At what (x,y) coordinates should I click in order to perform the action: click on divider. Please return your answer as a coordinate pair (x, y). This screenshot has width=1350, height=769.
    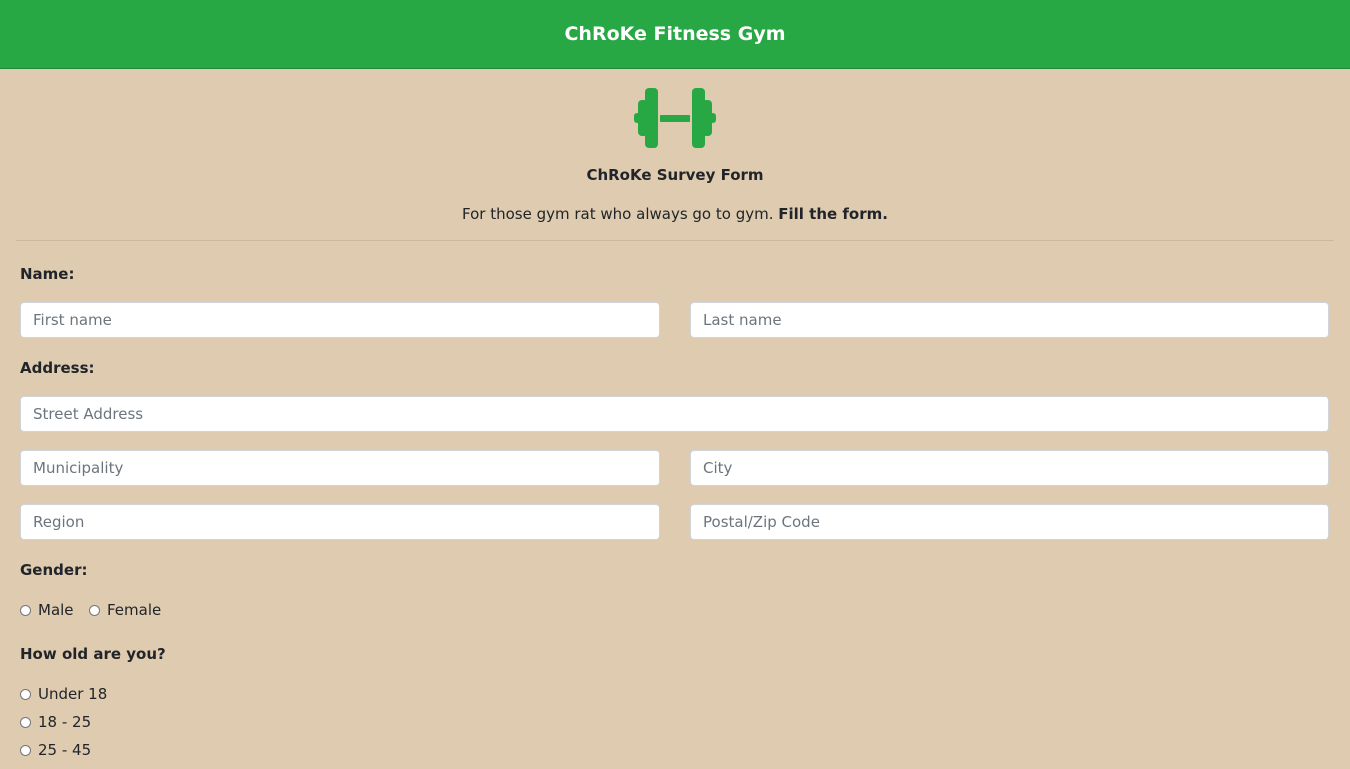
    Looking at the image, I should click on (675, 240).